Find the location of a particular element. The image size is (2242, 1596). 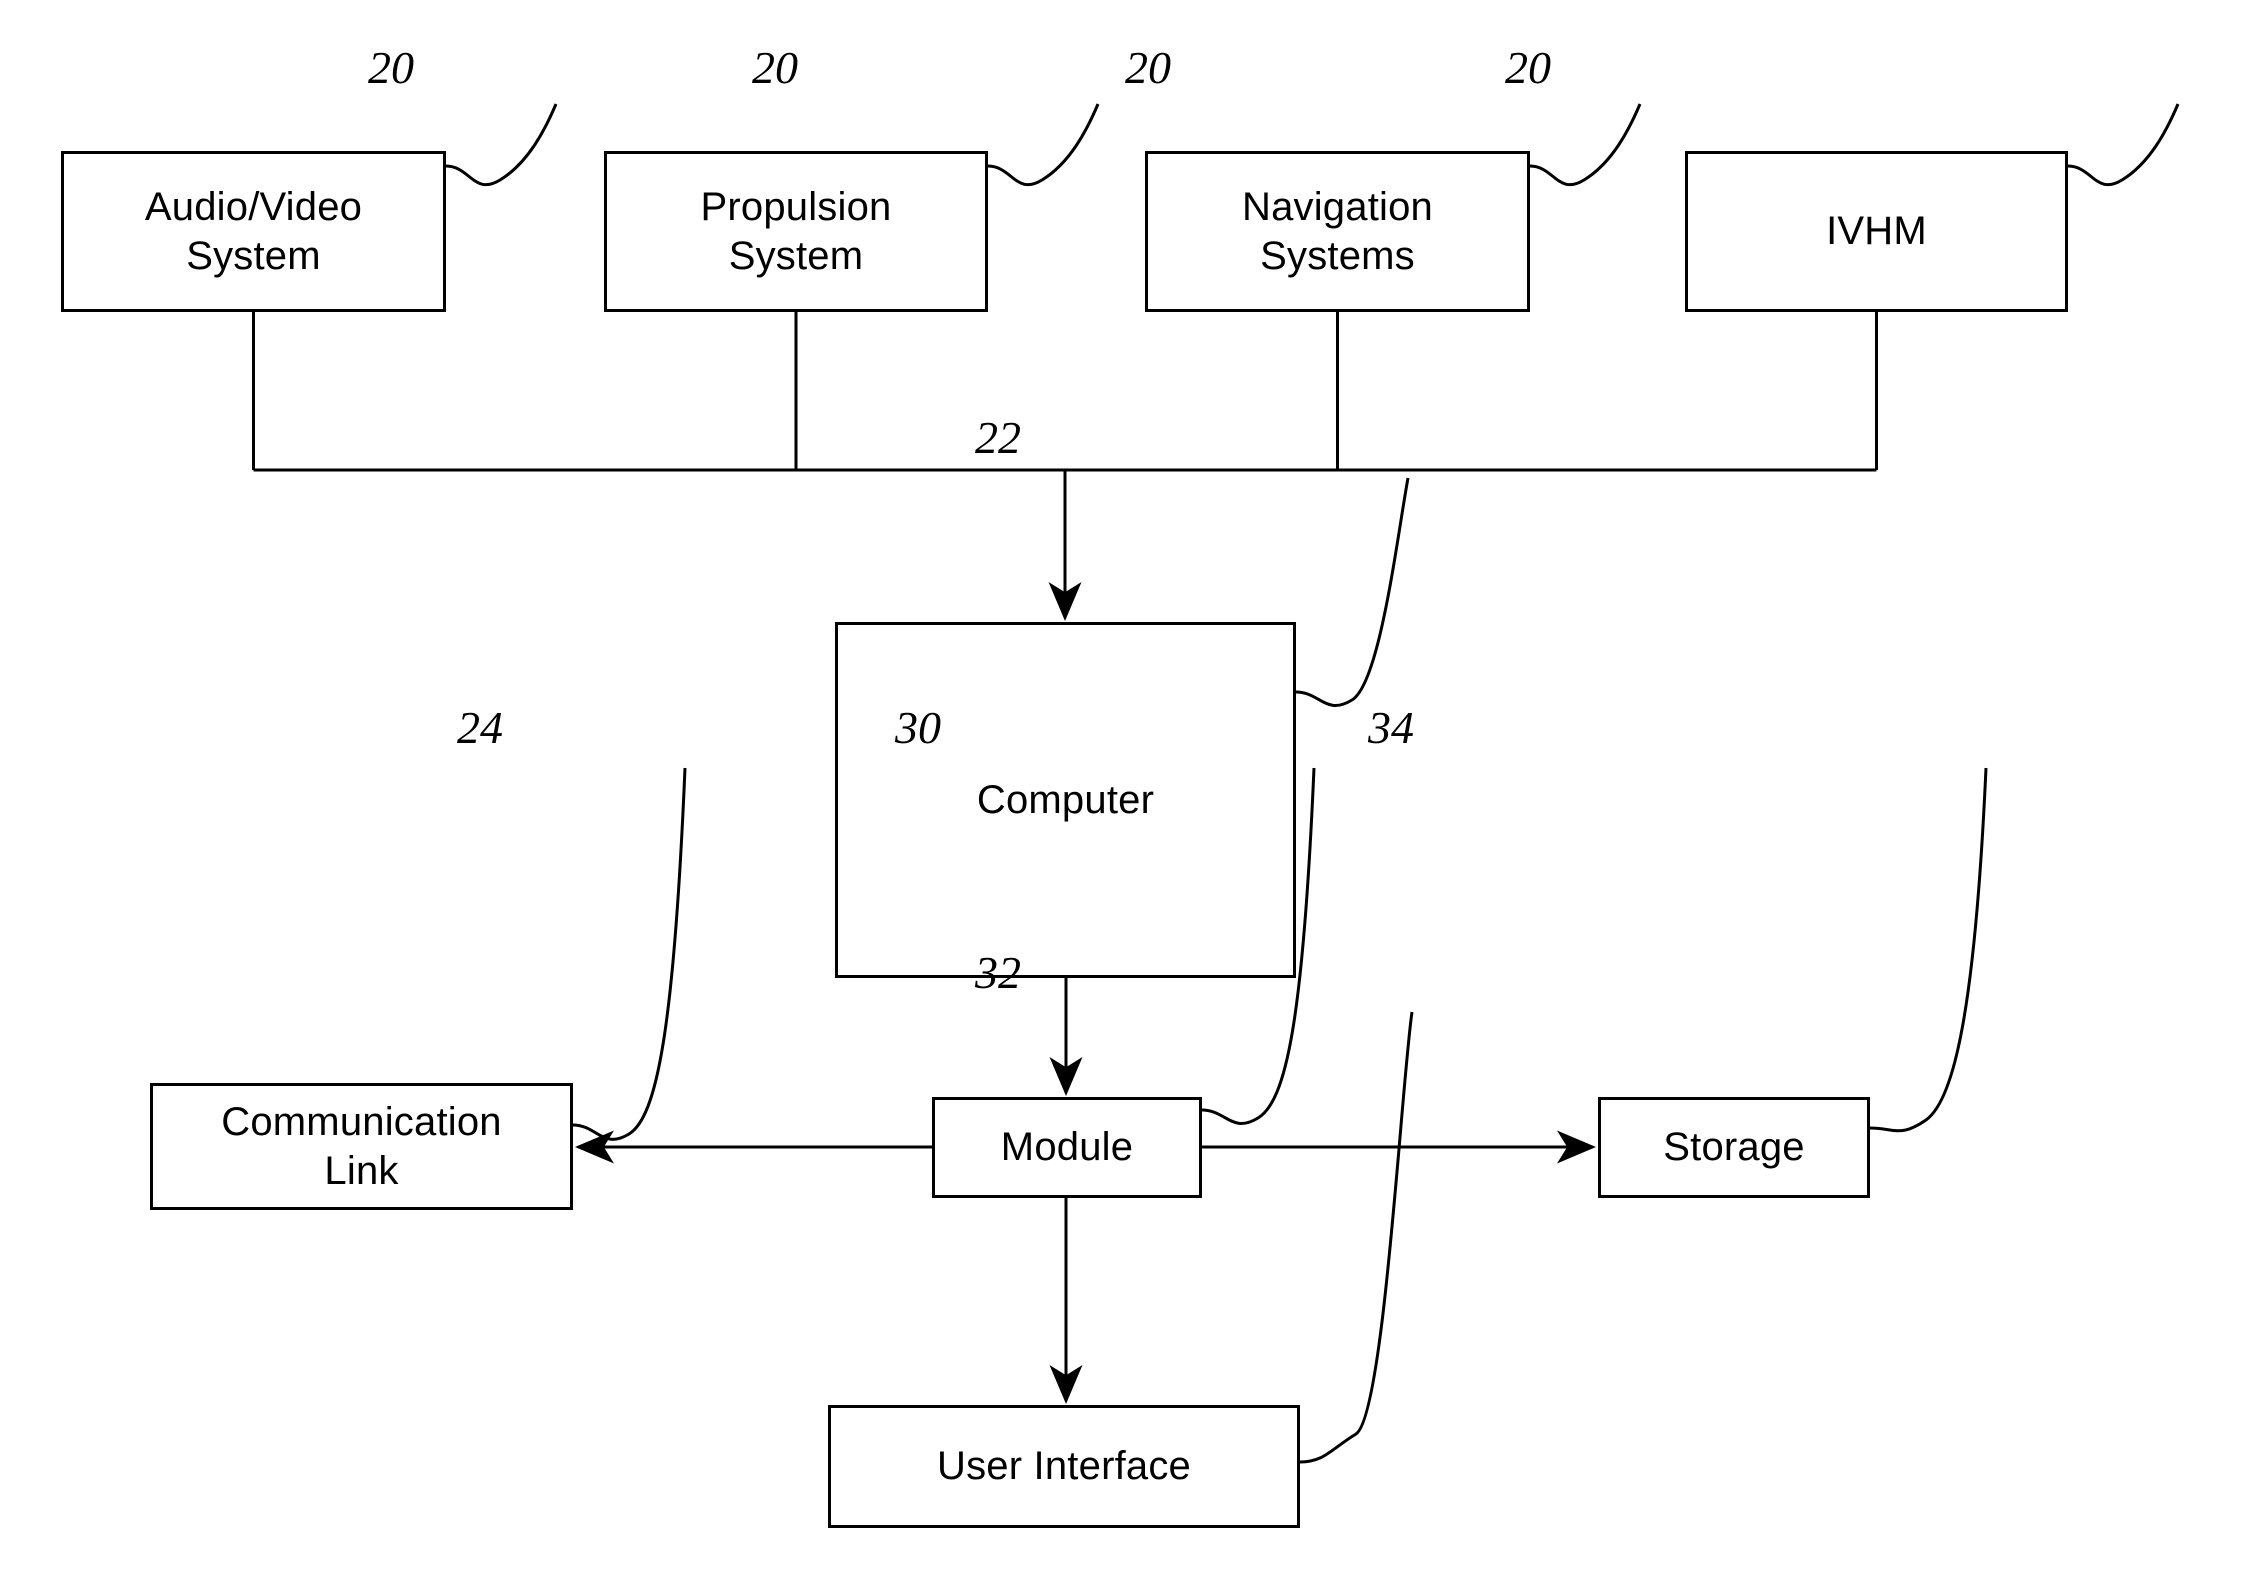

block-ivhm: IVHM is located at coordinates (1876, 231).